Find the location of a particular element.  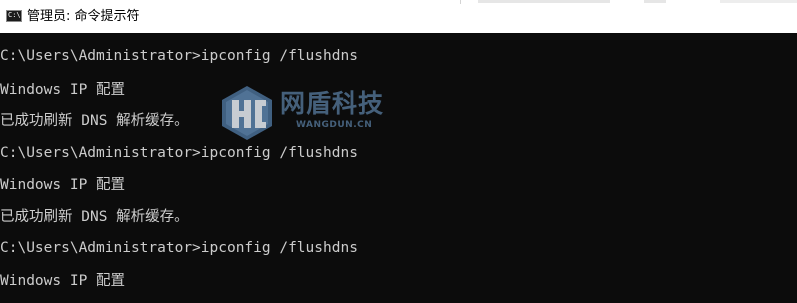

cmd-icon-glyph: C:\. is located at coordinates (16, 15).